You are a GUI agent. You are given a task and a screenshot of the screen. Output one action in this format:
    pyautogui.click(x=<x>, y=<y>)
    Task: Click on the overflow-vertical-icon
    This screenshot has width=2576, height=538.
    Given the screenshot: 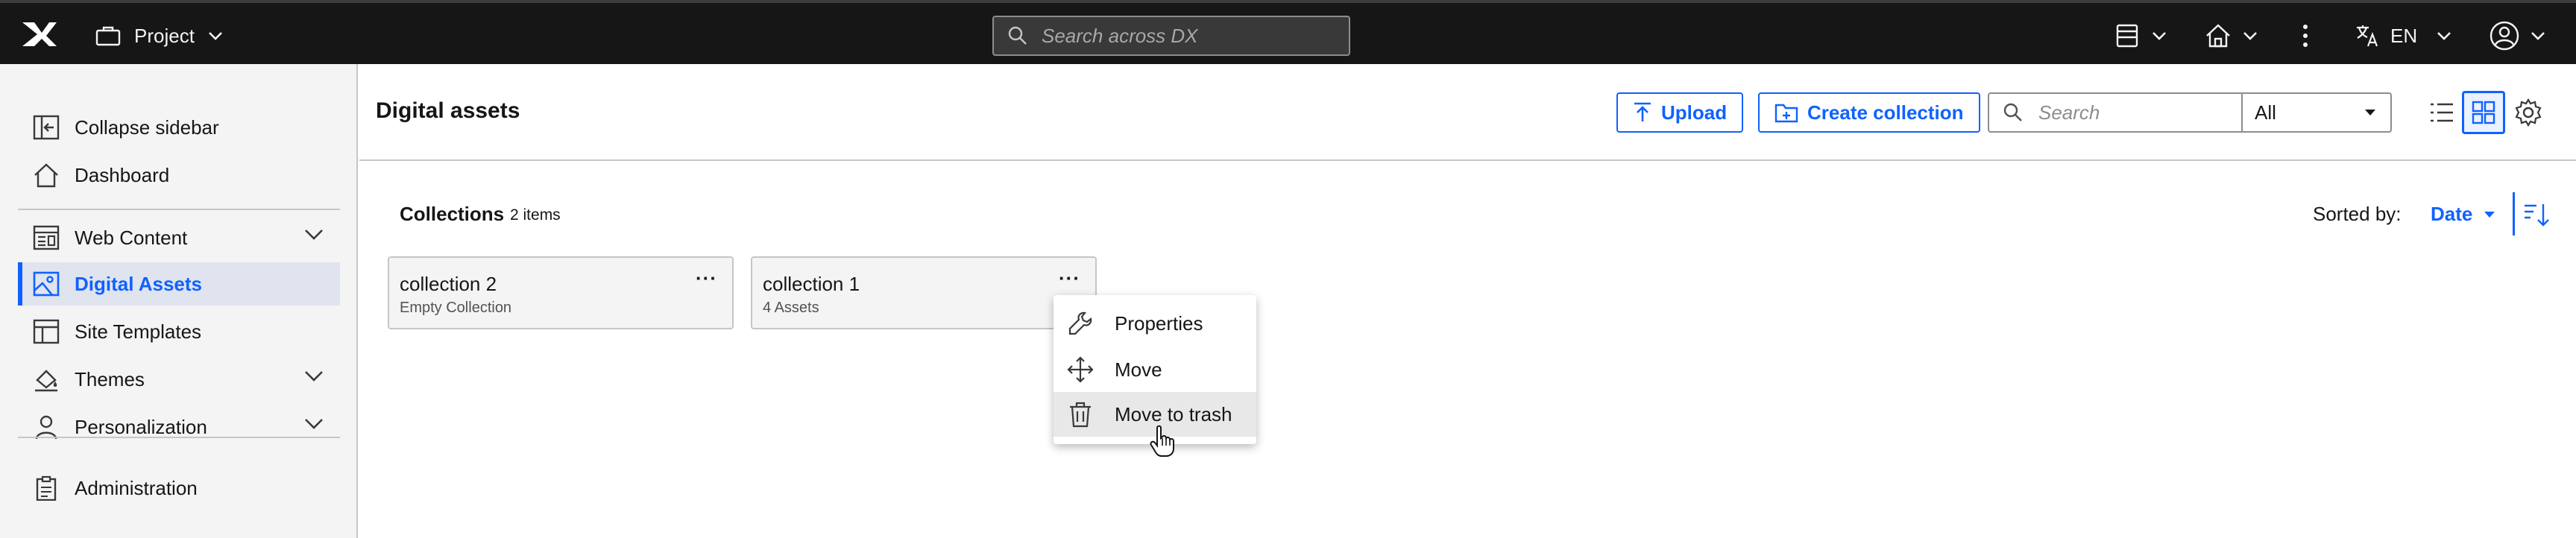 What is the action you would take?
    pyautogui.click(x=2305, y=36)
    